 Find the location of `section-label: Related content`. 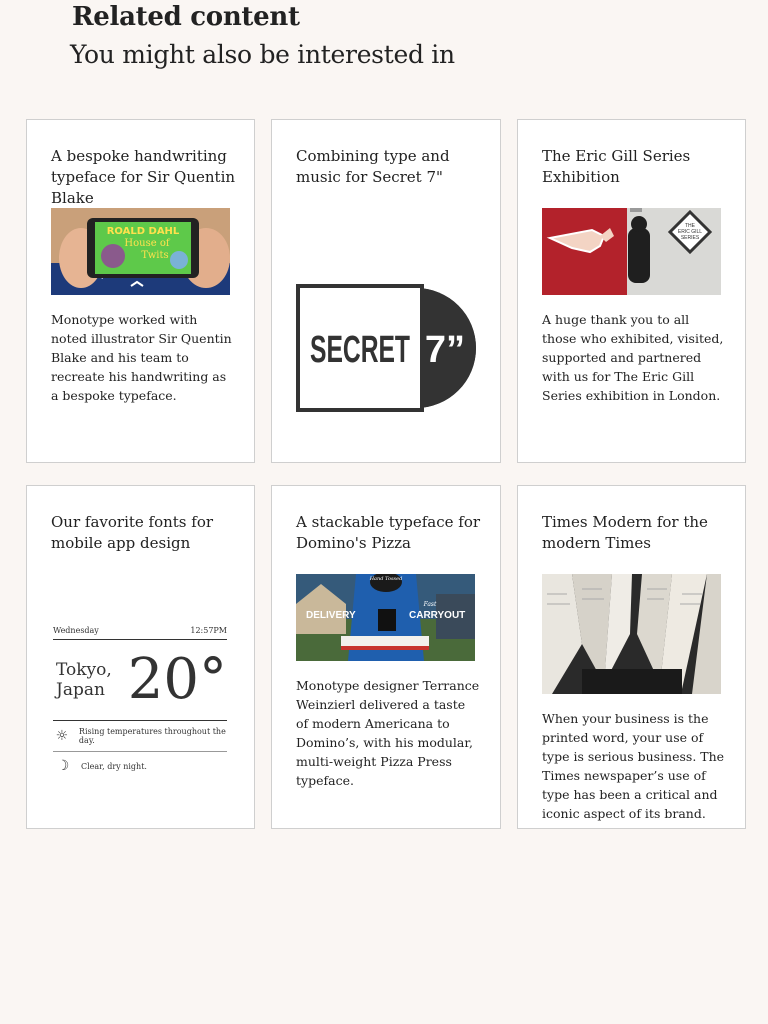

section-label: Related content is located at coordinates (186, 17).